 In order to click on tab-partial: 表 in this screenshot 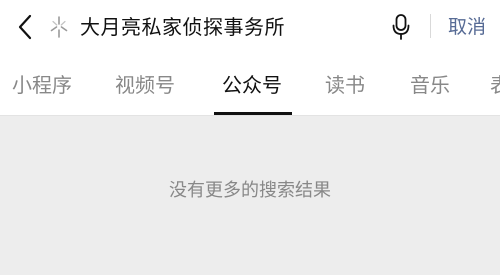, I will do `click(495, 85)`.